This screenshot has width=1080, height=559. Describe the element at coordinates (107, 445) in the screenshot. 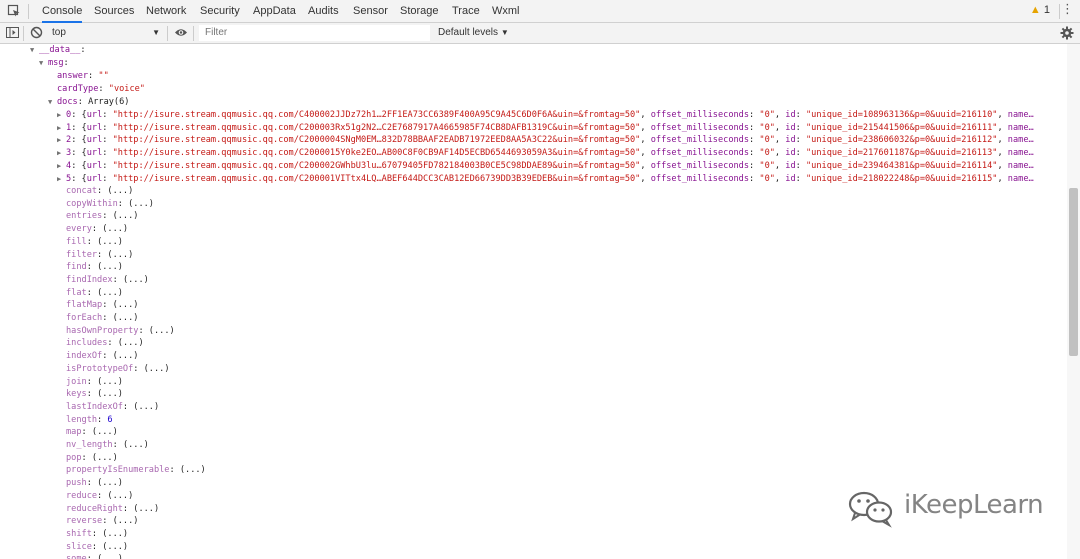

I see `proto-member: nv_length: (...)` at that location.